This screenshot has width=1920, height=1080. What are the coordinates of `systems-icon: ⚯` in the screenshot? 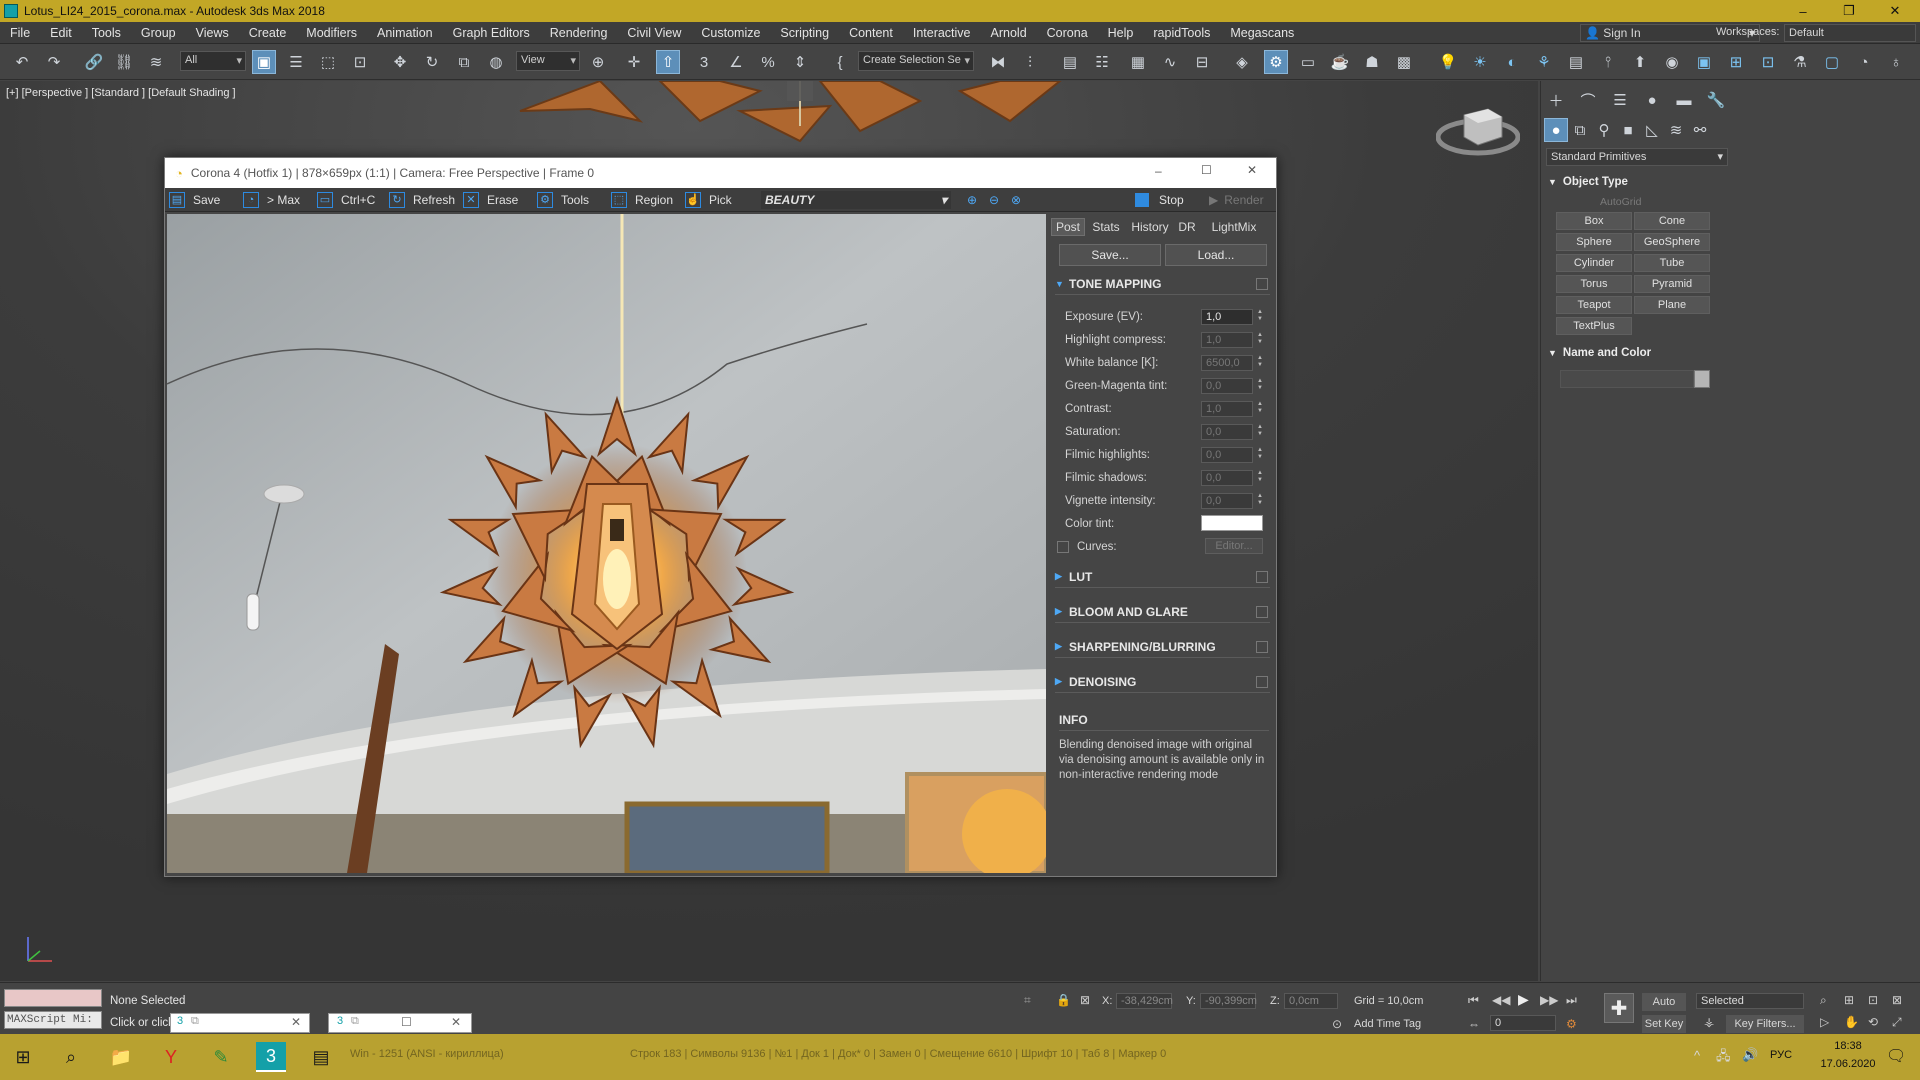 It's located at (1700, 130).